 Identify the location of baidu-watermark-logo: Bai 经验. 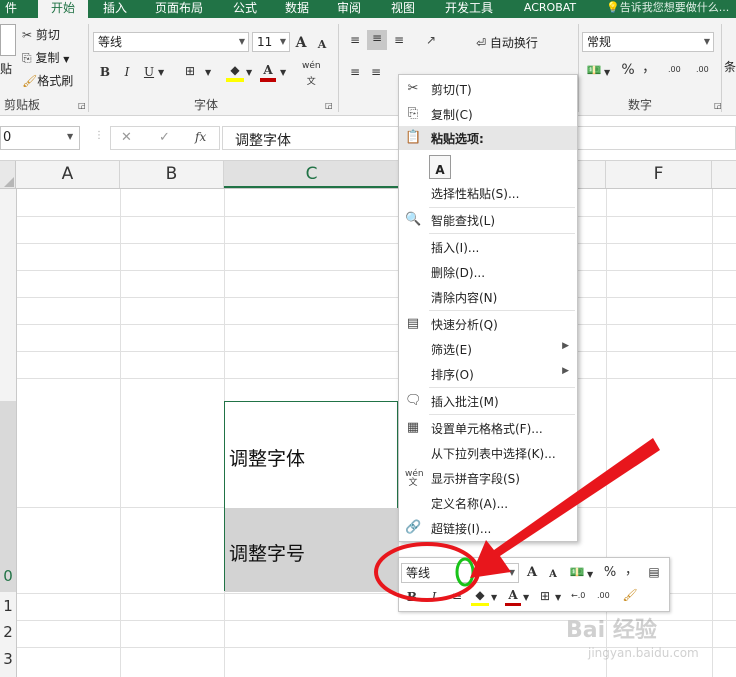
(611, 630).